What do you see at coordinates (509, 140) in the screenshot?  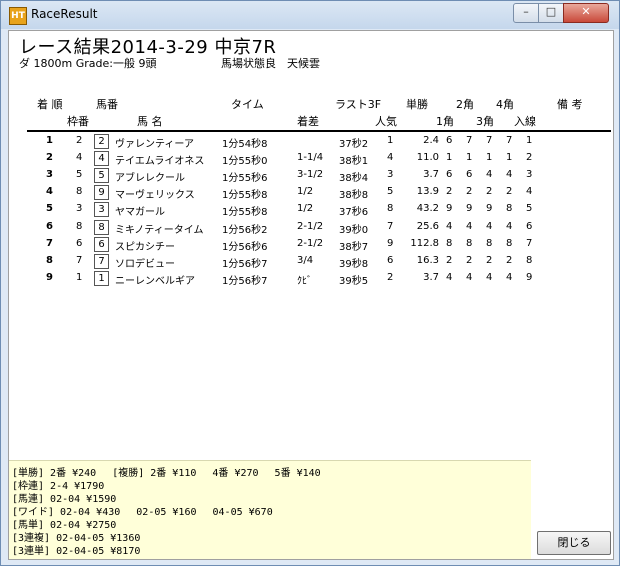 I see `corner-4-cell: 7` at bounding box center [509, 140].